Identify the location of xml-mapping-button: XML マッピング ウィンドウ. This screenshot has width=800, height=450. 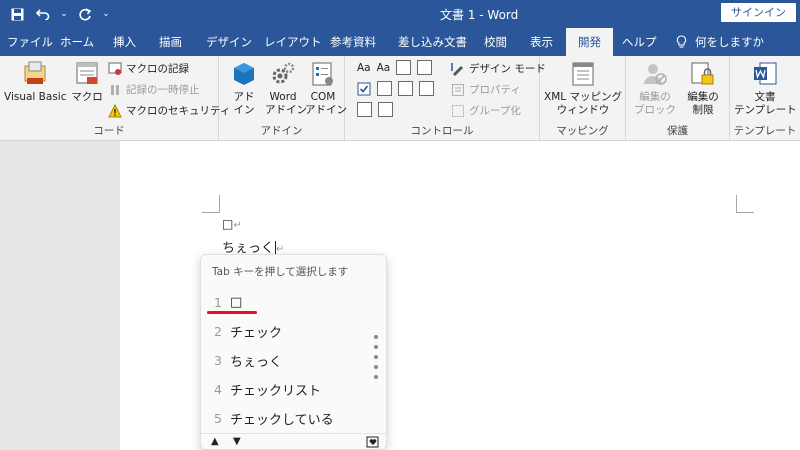
(583, 88).